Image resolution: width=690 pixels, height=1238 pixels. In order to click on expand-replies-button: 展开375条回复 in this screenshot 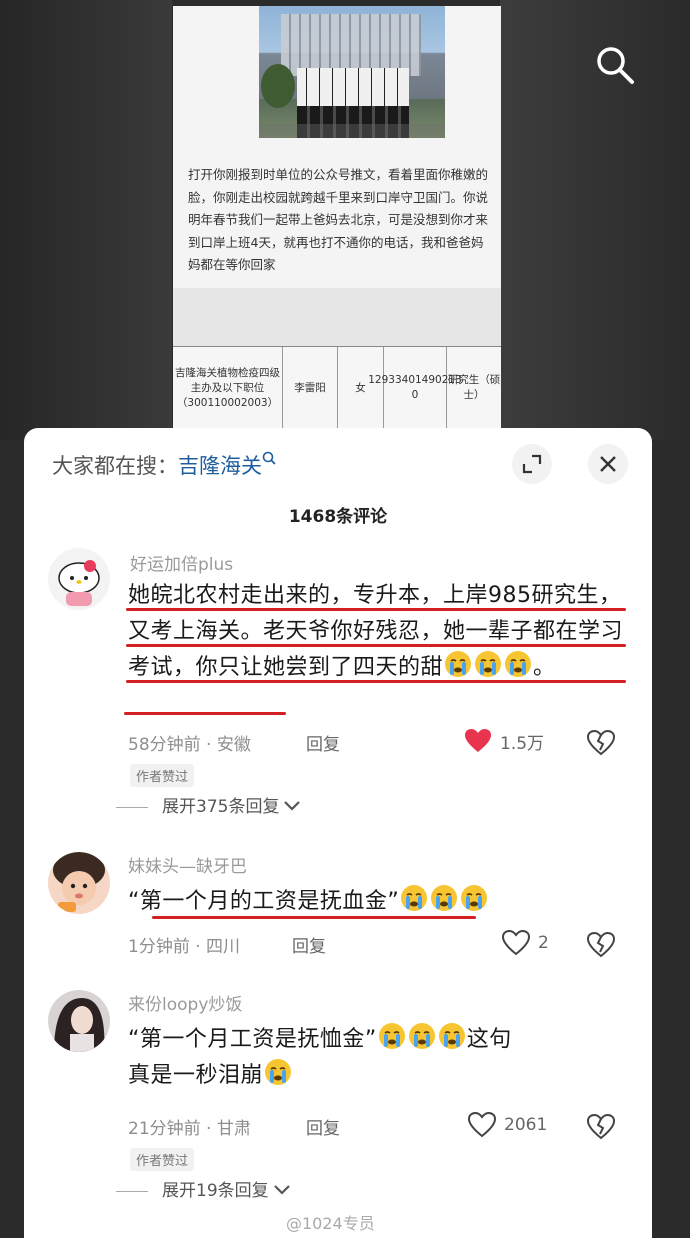, I will do `click(209, 804)`.